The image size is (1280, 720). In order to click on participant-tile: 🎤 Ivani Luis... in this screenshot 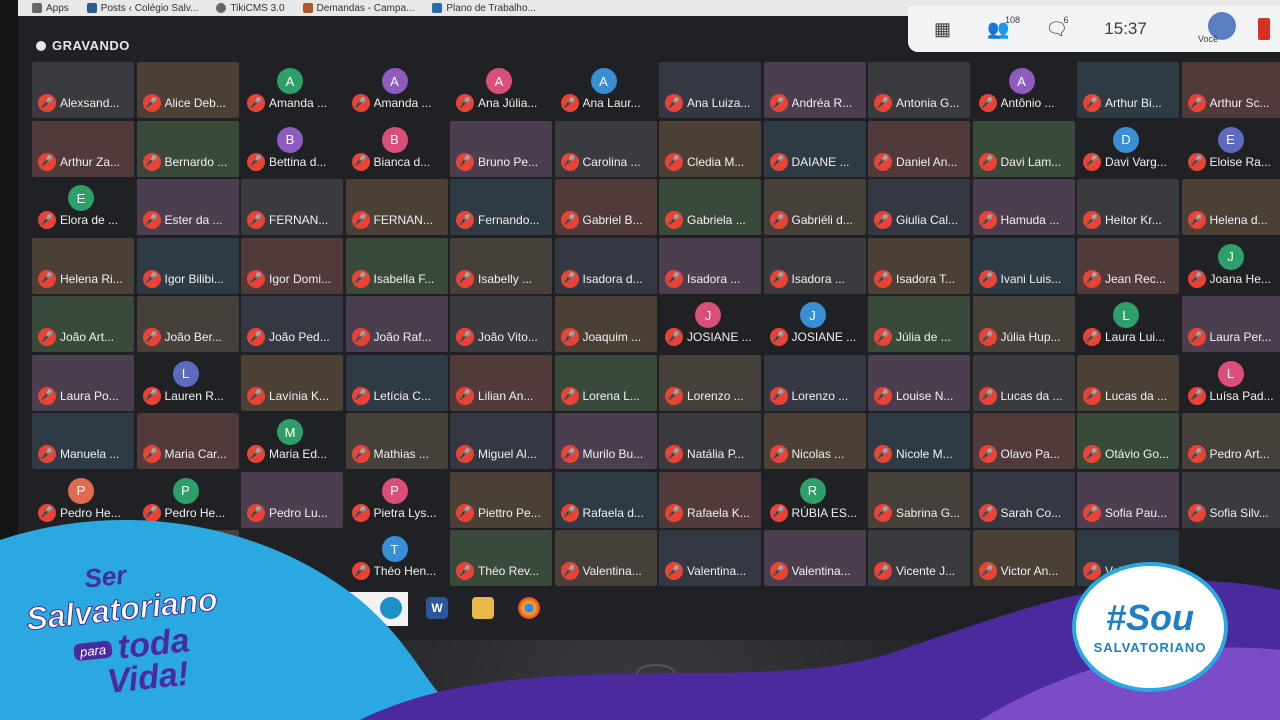, I will do `click(1023, 265)`.